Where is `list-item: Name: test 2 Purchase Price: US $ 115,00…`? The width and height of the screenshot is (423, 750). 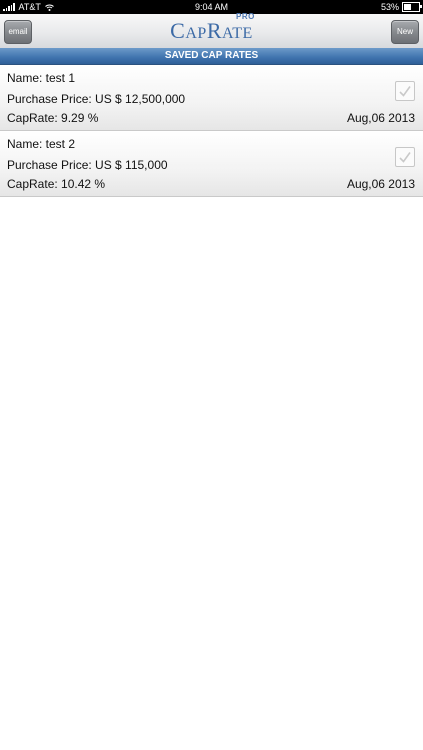
list-item: Name: test 2 Purchase Price: US $ 115,00… is located at coordinates (211, 164).